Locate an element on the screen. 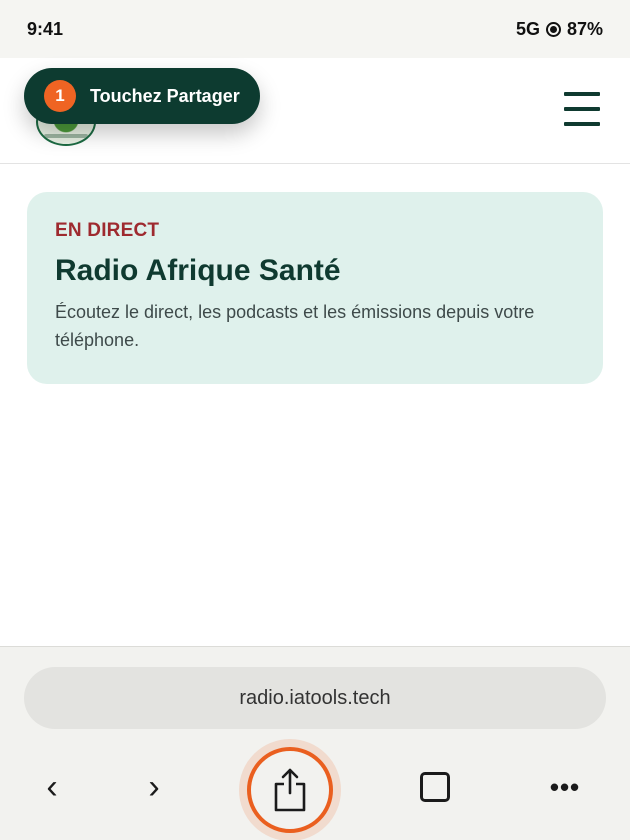  chevron-right-icon: › is located at coordinates (154, 786).